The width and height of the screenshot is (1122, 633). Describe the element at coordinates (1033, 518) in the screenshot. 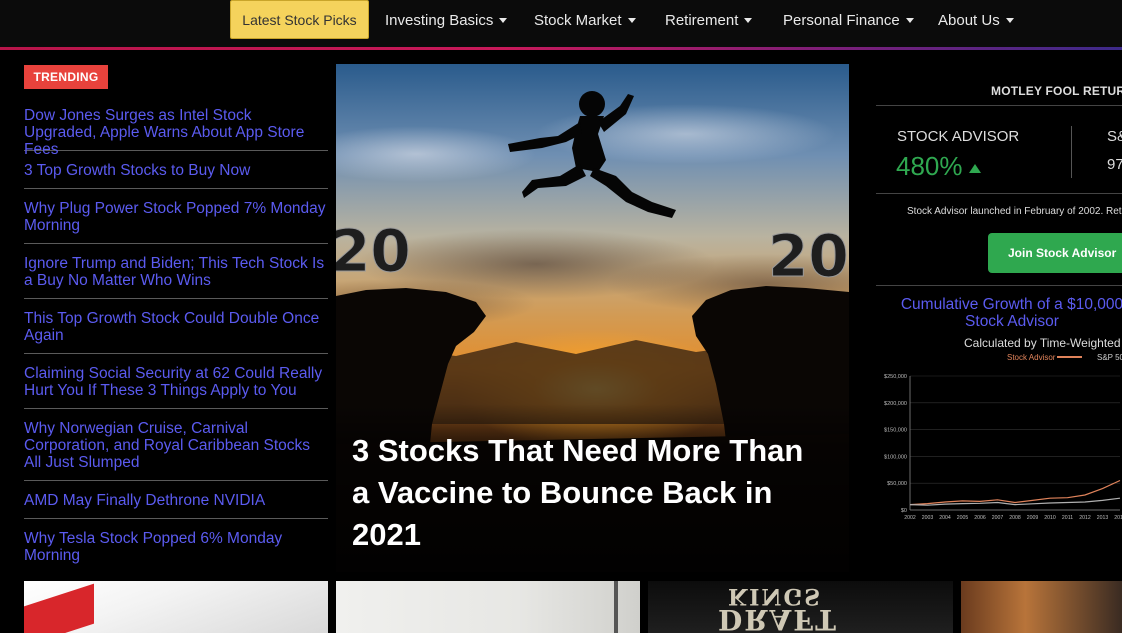

I see `x-tick-label: 2009` at that location.